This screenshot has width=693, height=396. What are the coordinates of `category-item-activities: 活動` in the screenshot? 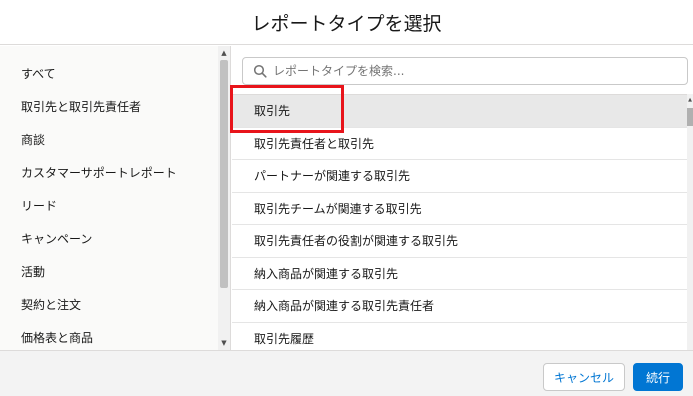 It's located at (115, 272).